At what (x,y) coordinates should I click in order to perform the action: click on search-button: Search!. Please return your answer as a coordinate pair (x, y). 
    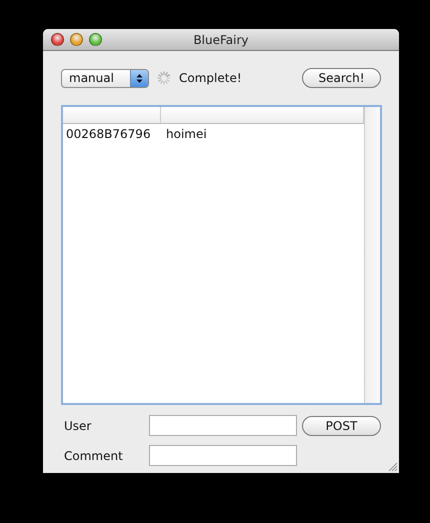
    Looking at the image, I should click on (341, 78).